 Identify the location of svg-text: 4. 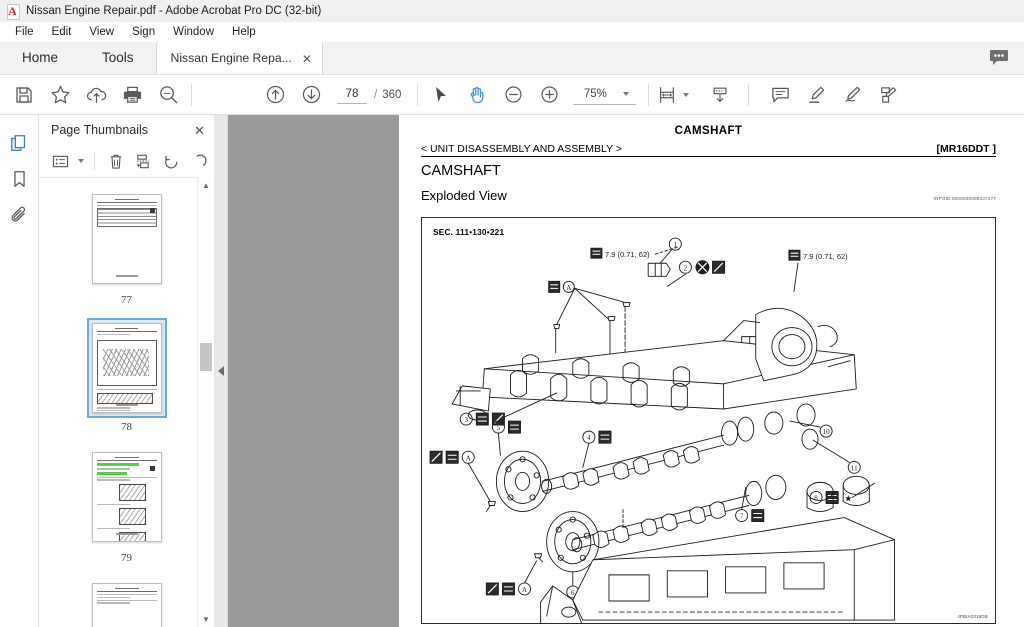
(589, 438).